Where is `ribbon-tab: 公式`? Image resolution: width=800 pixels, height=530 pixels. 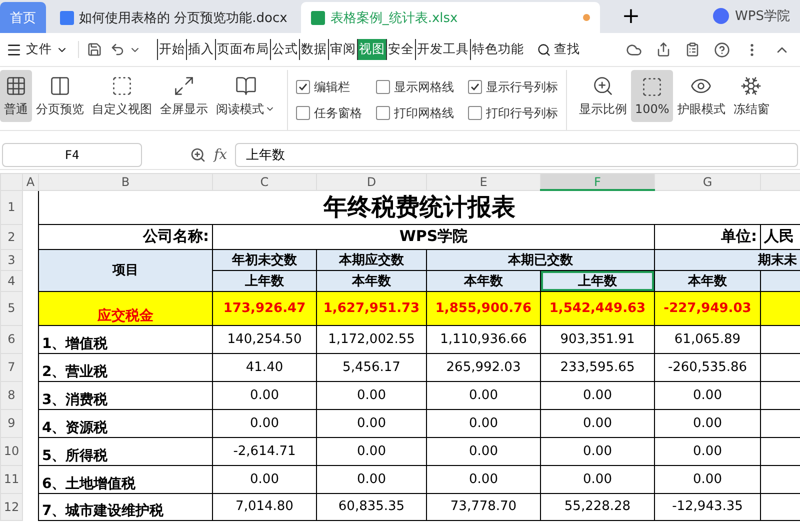 ribbon-tab: 公式 is located at coordinates (284, 49).